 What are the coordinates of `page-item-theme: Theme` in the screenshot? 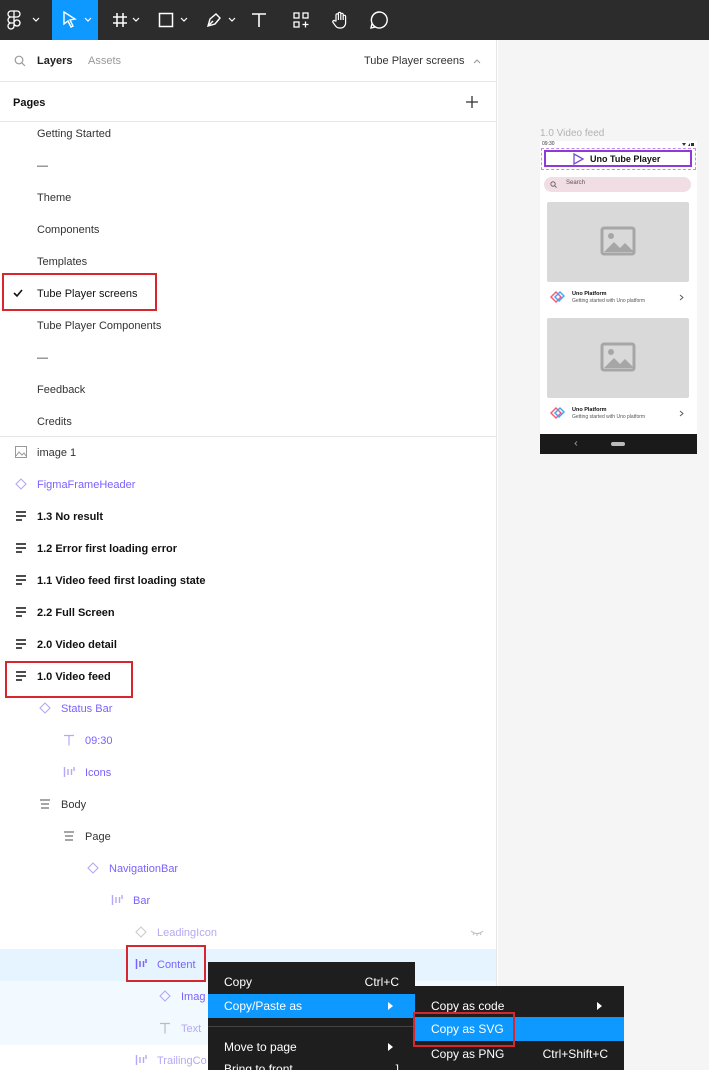 It's located at (248, 198).